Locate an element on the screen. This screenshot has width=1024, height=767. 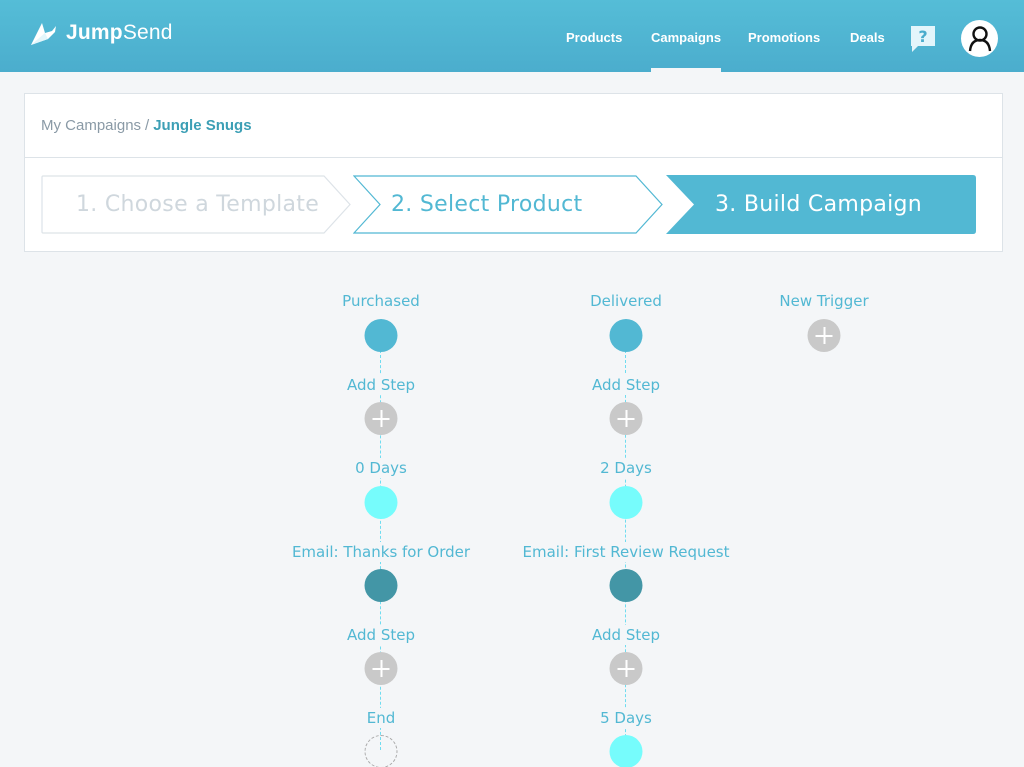
email-label: Email: First Review Request is located at coordinates (626, 552).